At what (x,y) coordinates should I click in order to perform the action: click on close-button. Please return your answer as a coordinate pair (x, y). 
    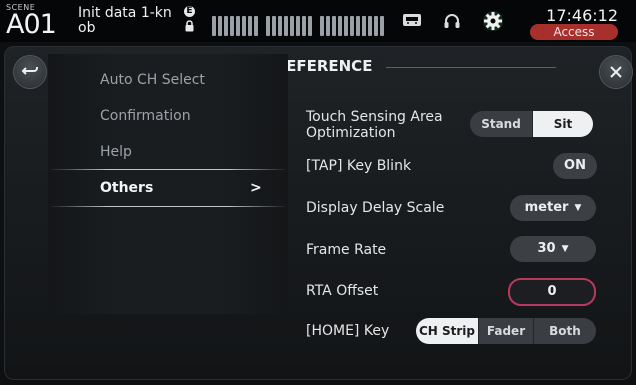
    Looking at the image, I should click on (616, 72).